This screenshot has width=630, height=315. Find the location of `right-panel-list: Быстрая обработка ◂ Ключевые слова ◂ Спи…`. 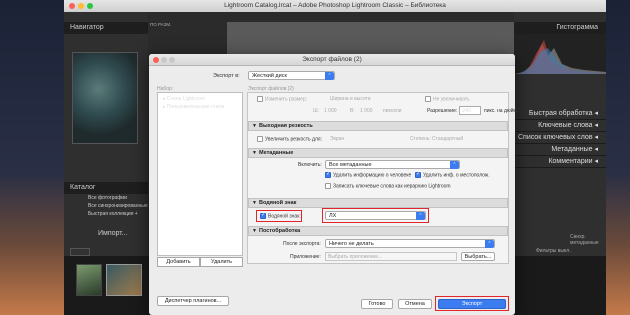

right-panel-list: Быстрая обработка ◂ Ключевые слова ◂ Спи… is located at coordinates (560, 138).